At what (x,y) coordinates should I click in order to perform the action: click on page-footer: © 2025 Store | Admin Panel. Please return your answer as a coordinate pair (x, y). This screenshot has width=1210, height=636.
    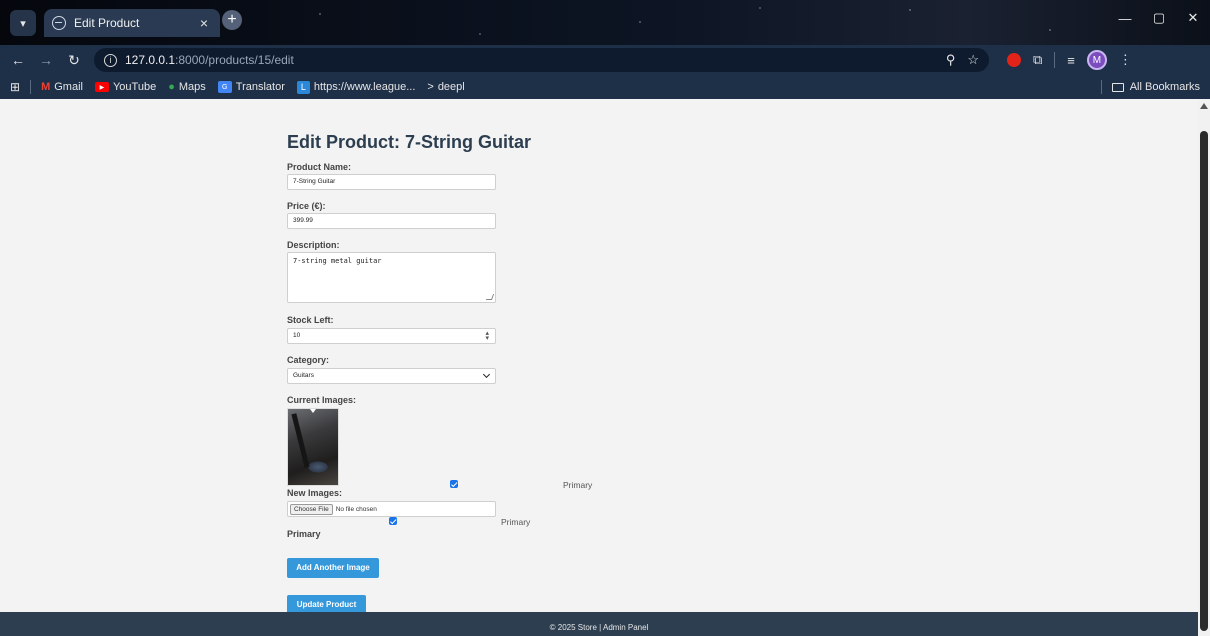
    Looking at the image, I should click on (599, 624).